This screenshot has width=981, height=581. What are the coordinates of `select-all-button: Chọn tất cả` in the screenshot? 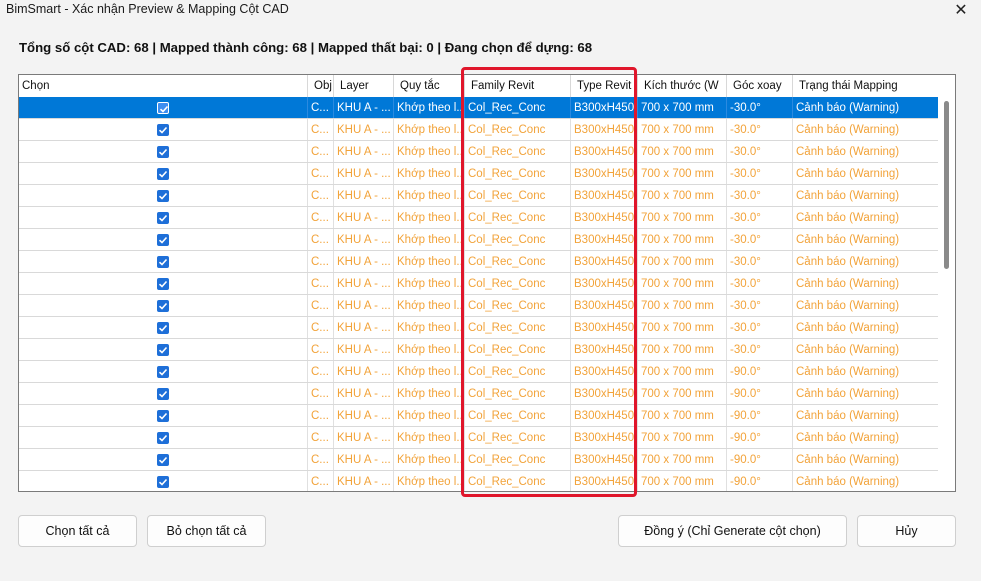 It's located at (77, 531).